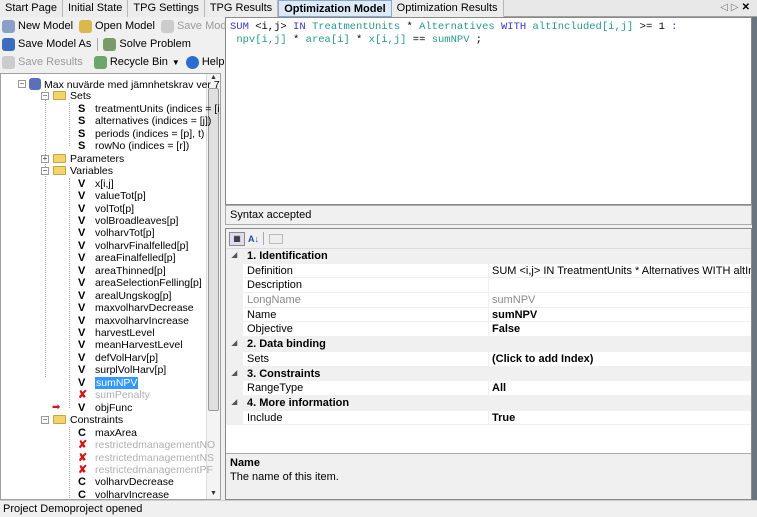 Image resolution: width=757 pixels, height=517 pixels. I want to click on tree-item-variable: VsumNPV, so click(108, 382).